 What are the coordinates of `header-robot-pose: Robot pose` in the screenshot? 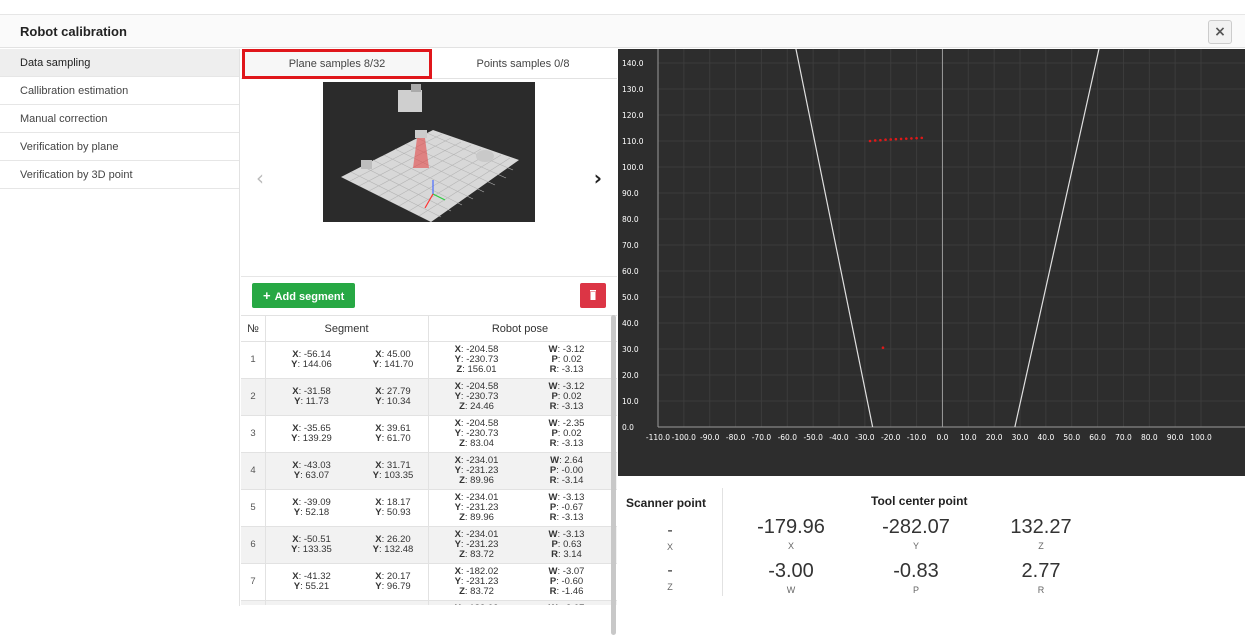 It's located at (520, 329).